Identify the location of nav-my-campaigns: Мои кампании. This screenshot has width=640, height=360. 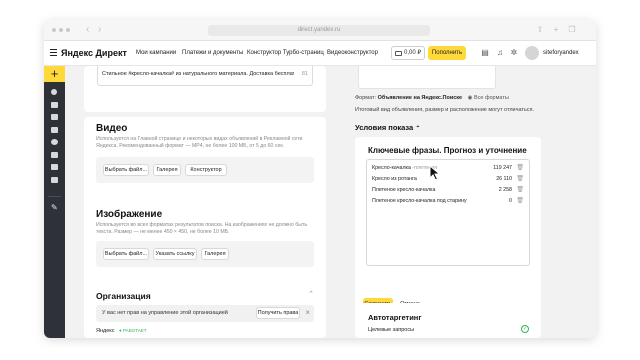
(156, 53).